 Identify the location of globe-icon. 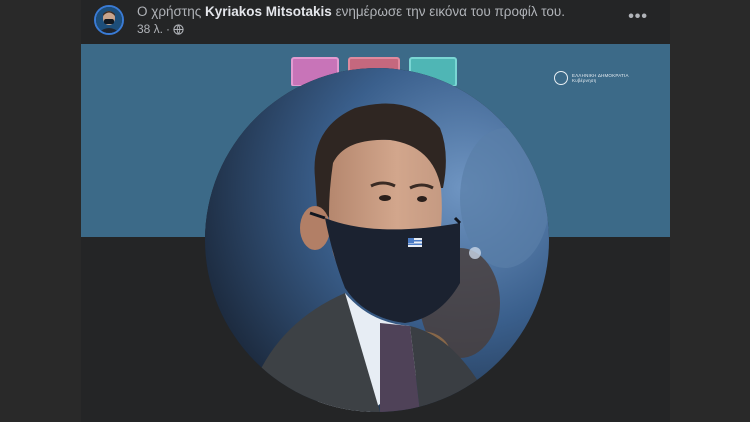
(178, 29).